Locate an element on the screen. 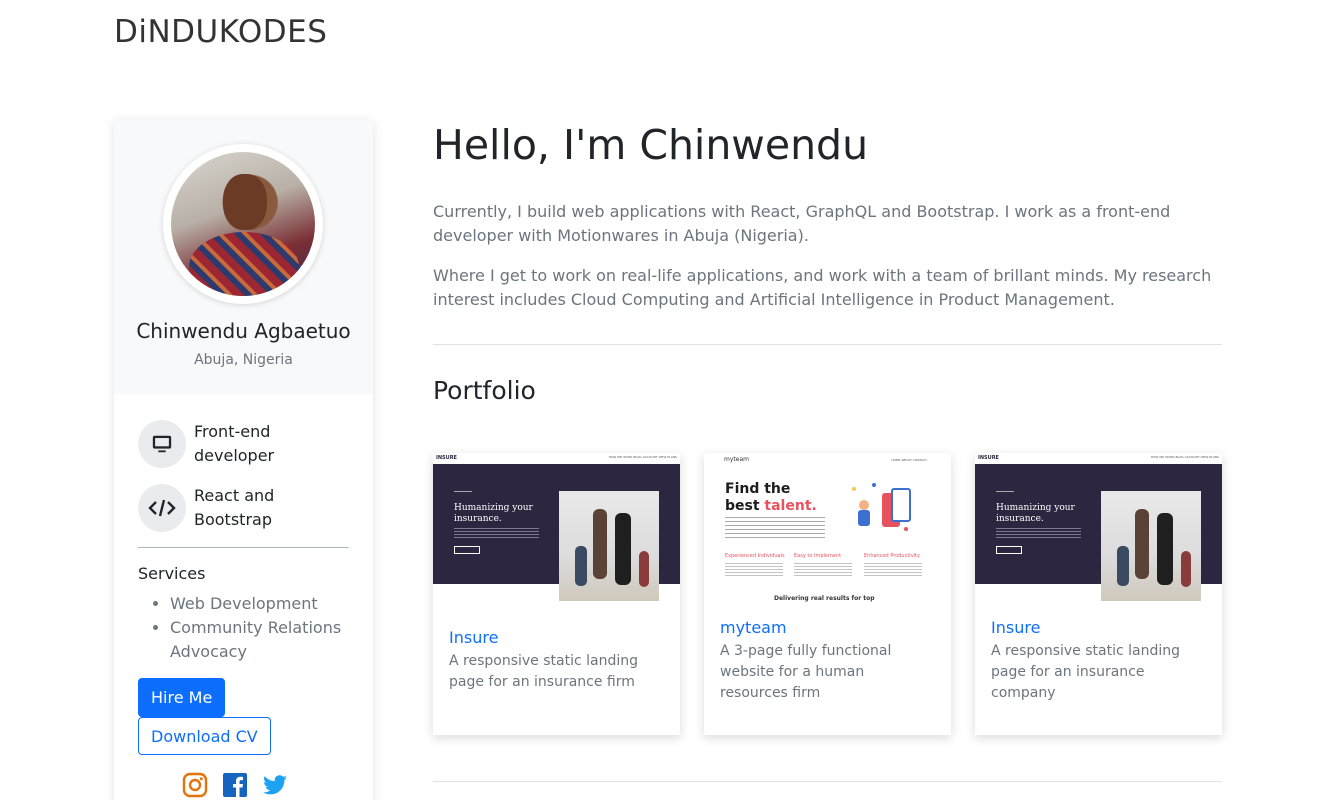 The width and height of the screenshot is (1336, 800). profile-header: Chinwendu Agbaetuo Abuja, Nigeria is located at coordinates (243, 257).